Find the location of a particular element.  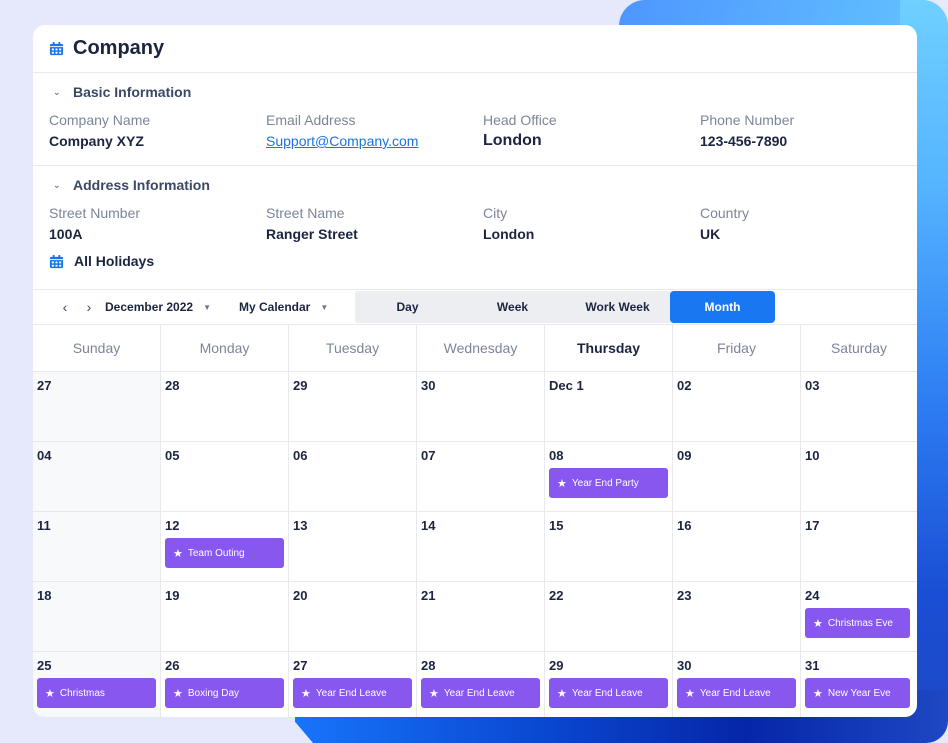

calendar-day-cell: 30 is located at coordinates (481, 406).